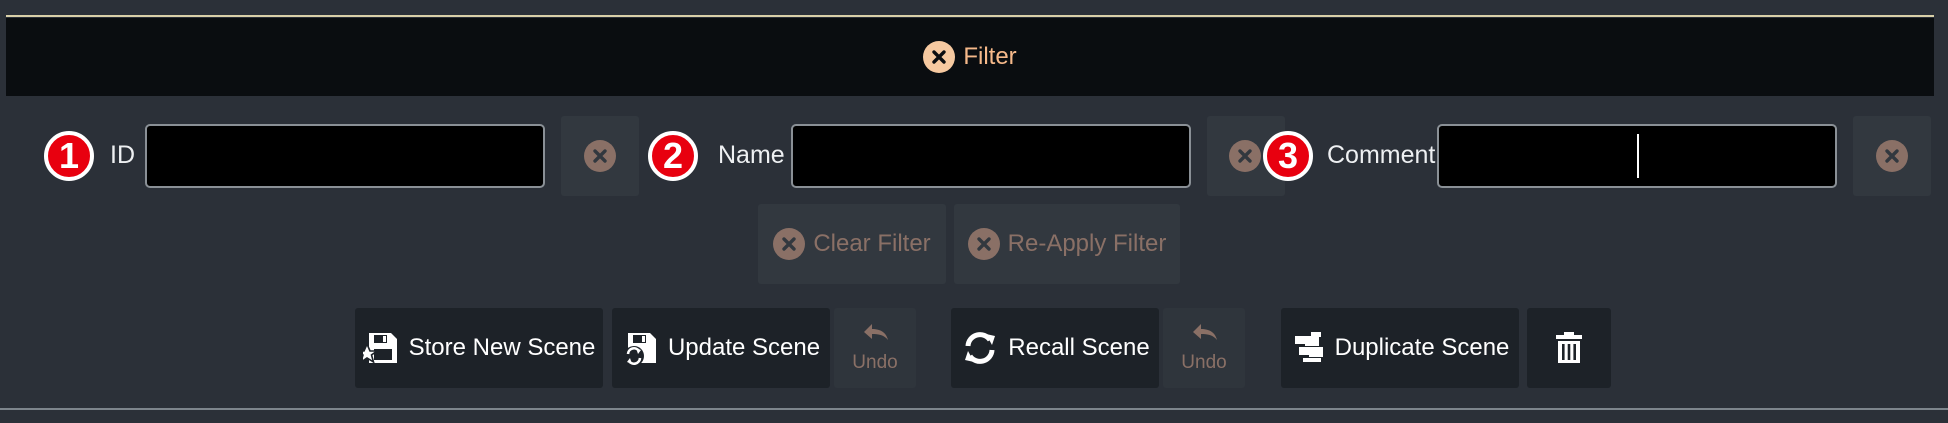  What do you see at coordinates (1204, 362) in the screenshot?
I see `recall-undo-label: Undo` at bounding box center [1204, 362].